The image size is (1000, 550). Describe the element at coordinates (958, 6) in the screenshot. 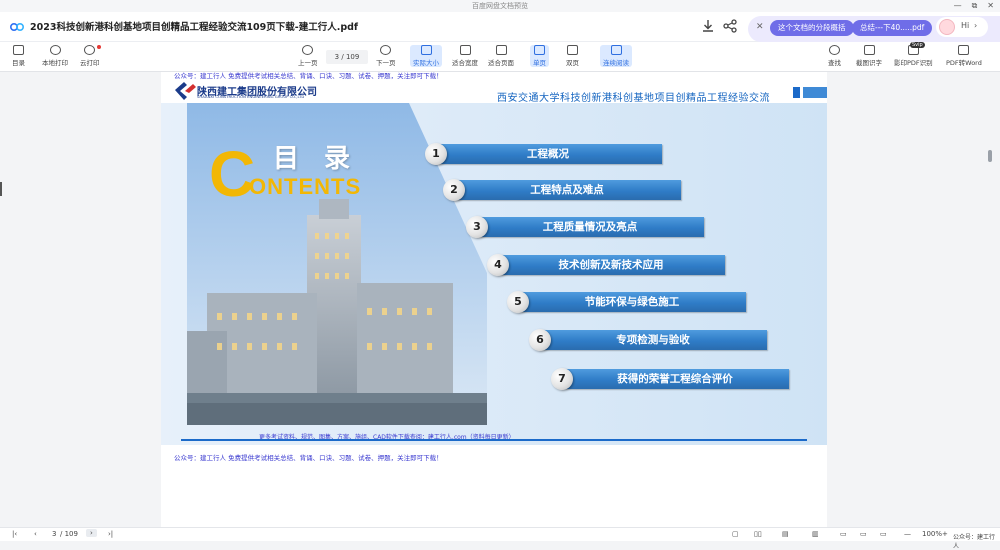

I see `minimize-button: —` at that location.